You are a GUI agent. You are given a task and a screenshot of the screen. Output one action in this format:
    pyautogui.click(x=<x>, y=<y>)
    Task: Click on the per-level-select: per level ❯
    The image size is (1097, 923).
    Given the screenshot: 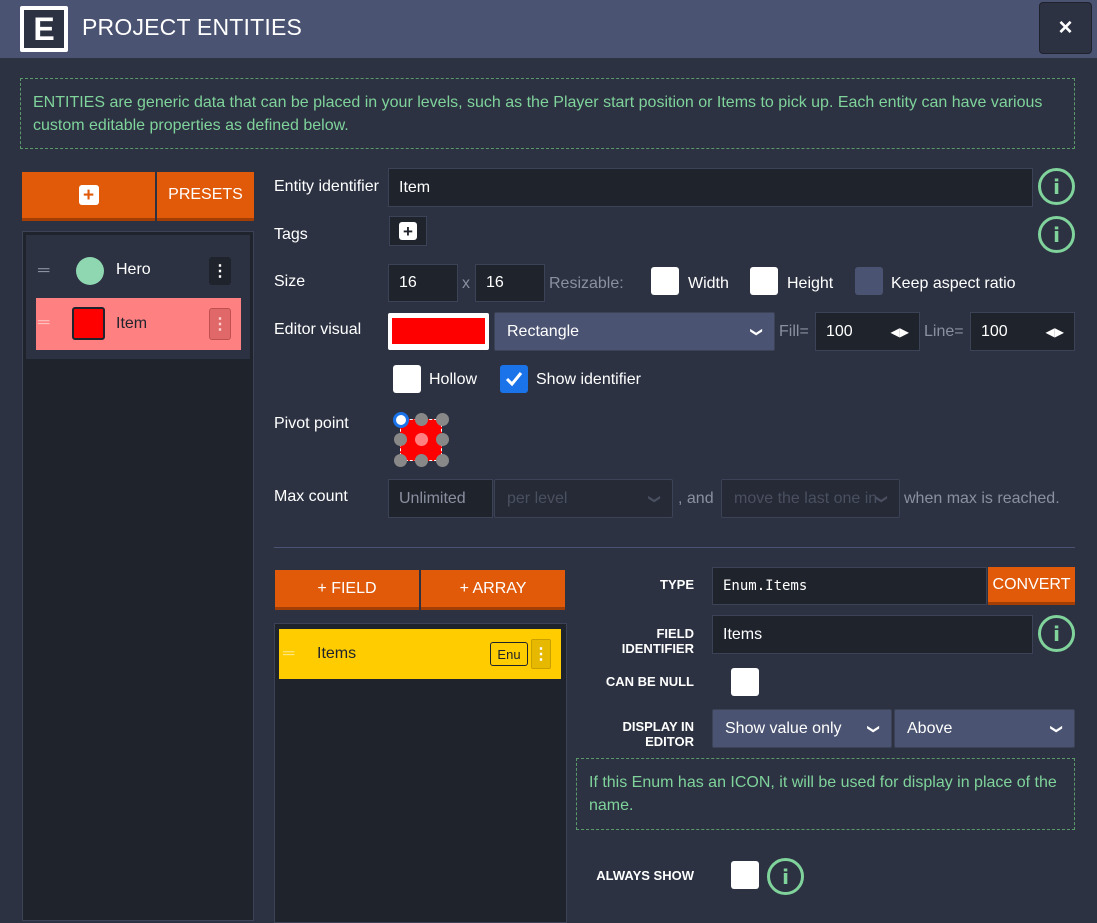 What is the action you would take?
    pyautogui.click(x=583, y=498)
    